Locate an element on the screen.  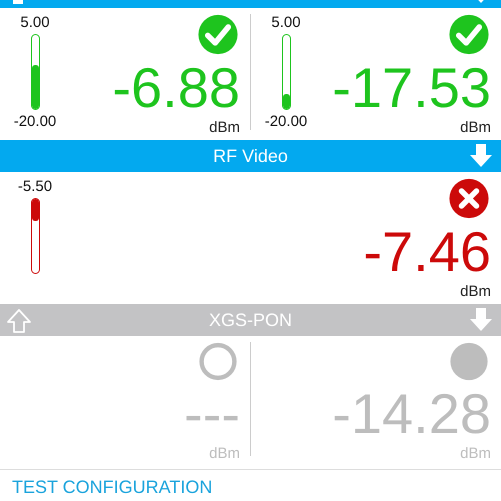
section-title: XGS-PON is located at coordinates (250, 320).